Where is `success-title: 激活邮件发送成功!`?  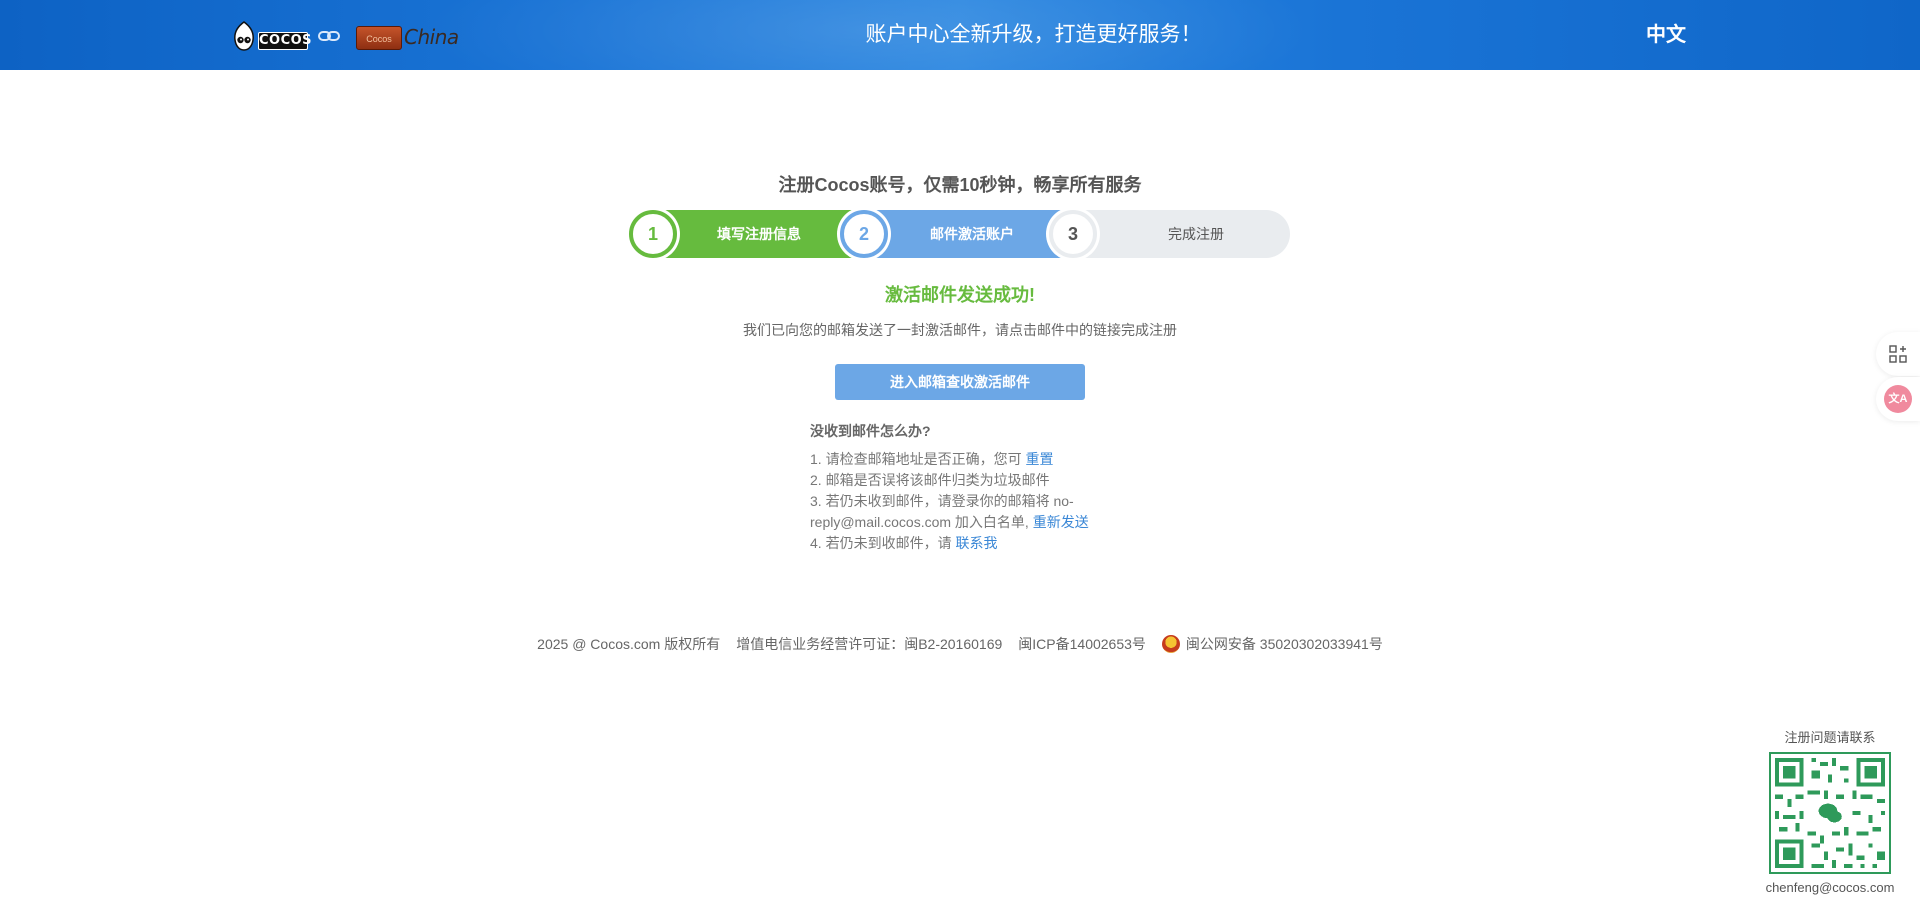 success-title: 激活邮件发送成功! is located at coordinates (960, 295).